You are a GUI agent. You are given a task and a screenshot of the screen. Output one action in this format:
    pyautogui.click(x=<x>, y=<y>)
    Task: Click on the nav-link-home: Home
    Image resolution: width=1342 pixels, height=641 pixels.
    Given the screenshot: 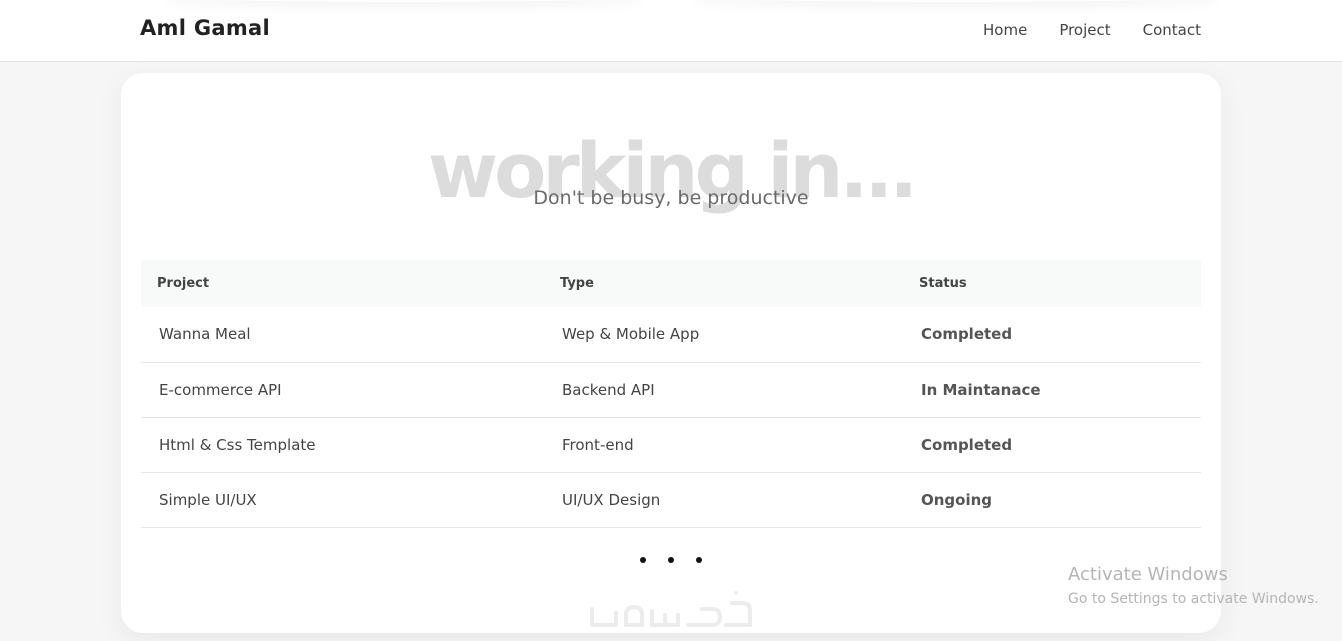 What is the action you would take?
    pyautogui.click(x=1005, y=30)
    